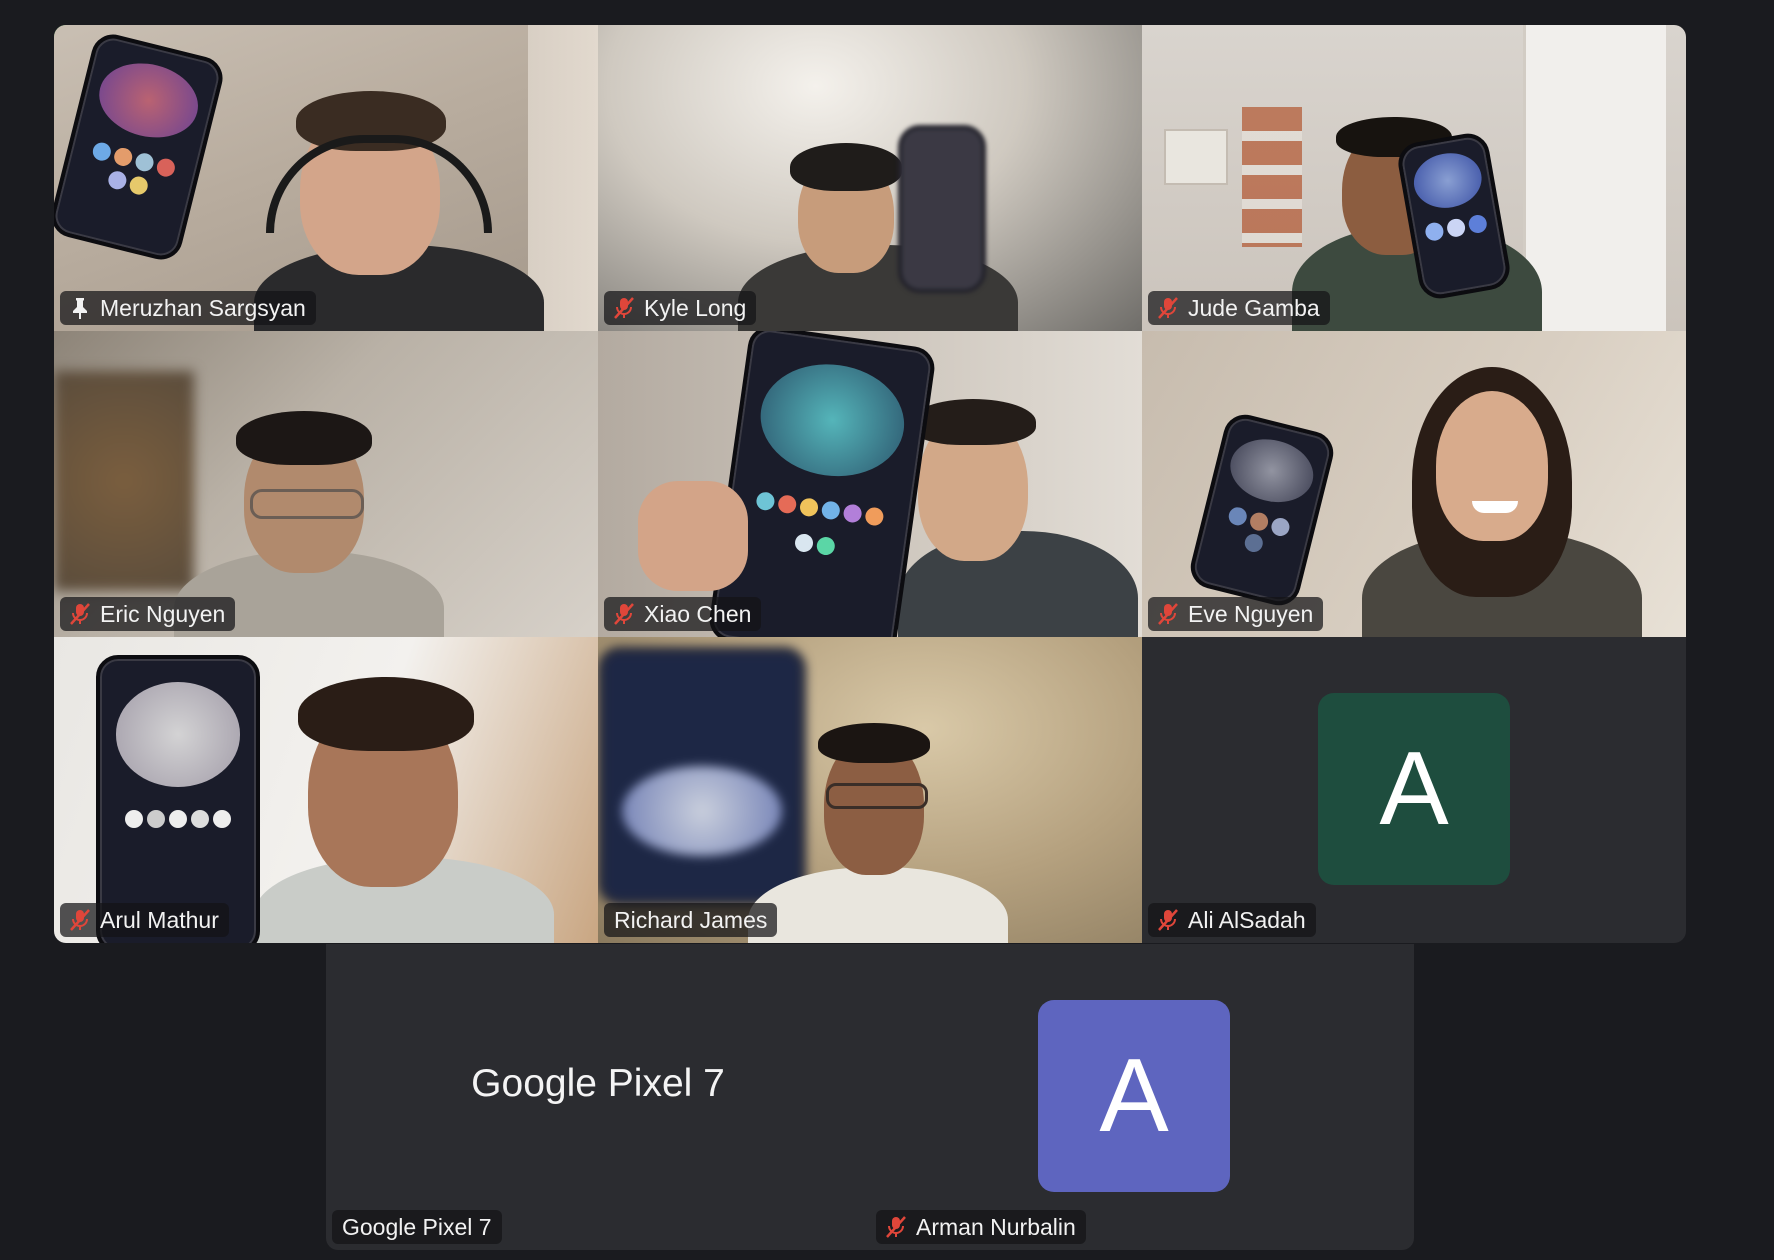  I want to click on participant-name-tag: Ali AlSadah, so click(1232, 920).